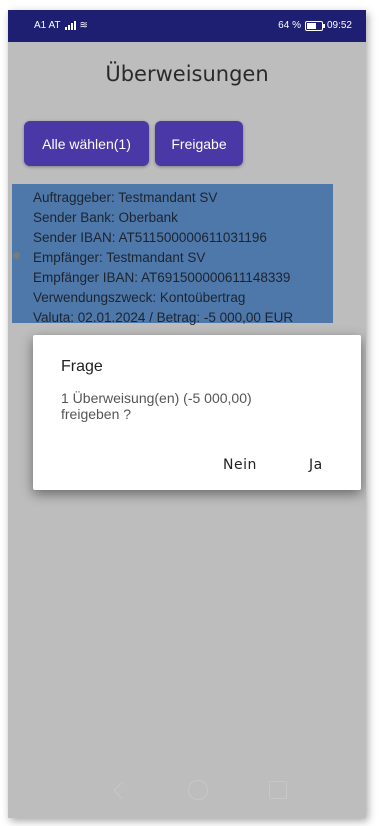  I want to click on carrier-label: A1 AT, so click(47, 25).